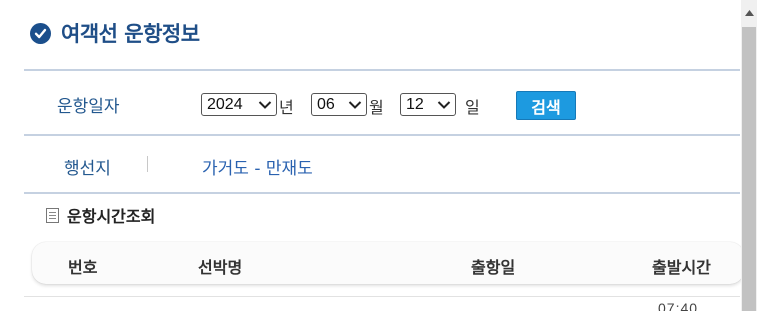 This screenshot has height=311, width=757. I want to click on route-separator, so click(147, 164).